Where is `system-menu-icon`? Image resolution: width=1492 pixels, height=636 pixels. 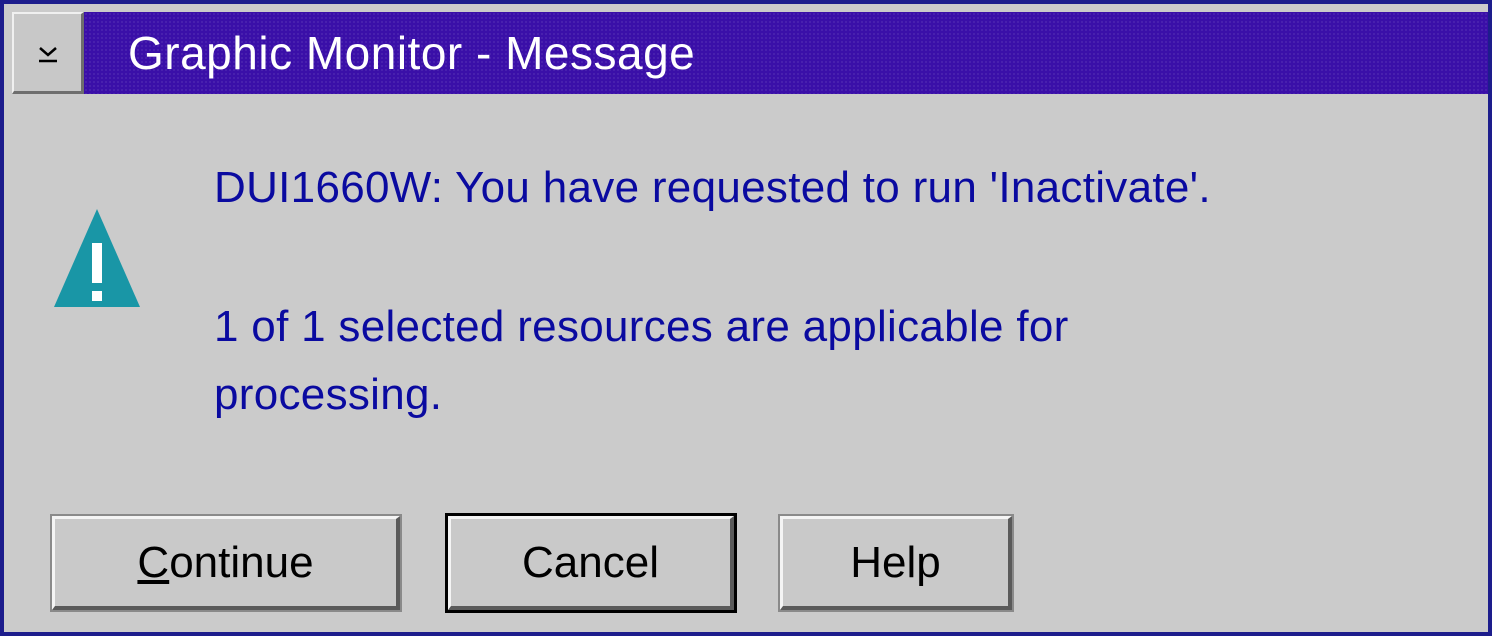 system-menu-icon is located at coordinates (47, 54).